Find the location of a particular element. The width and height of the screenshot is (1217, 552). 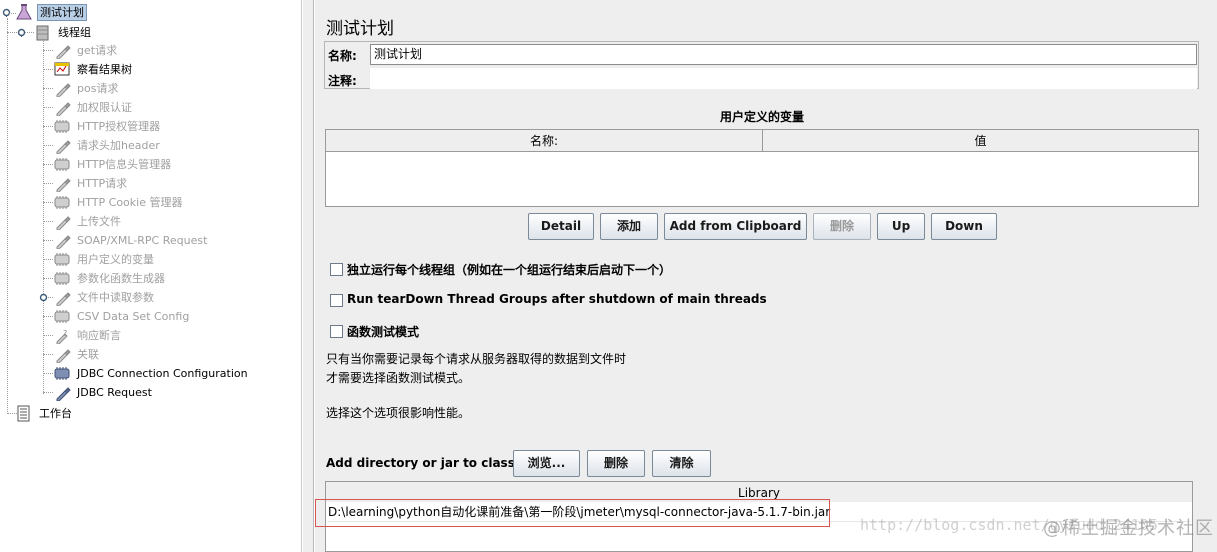

classpath-clear-button: 清除 is located at coordinates (681, 463).